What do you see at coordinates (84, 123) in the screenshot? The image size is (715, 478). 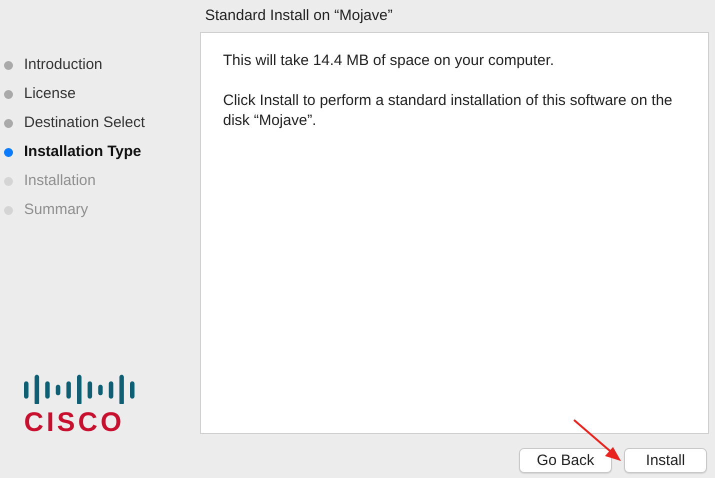 I see `step-label: Destination Select` at bounding box center [84, 123].